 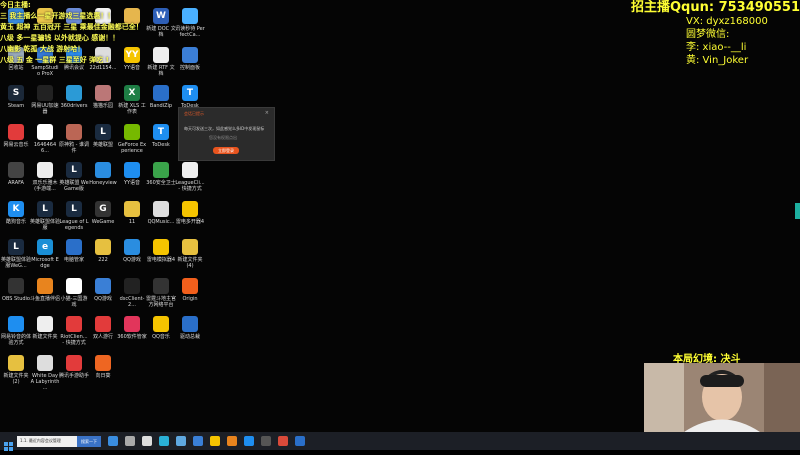 I want to click on desktop-icon: ARAFA, so click(x=16, y=174).